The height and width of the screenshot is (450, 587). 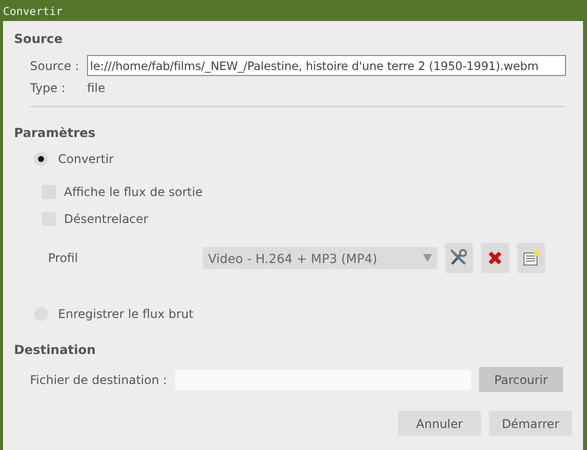 What do you see at coordinates (41, 159) in the screenshot?
I see `radio-button` at bounding box center [41, 159].